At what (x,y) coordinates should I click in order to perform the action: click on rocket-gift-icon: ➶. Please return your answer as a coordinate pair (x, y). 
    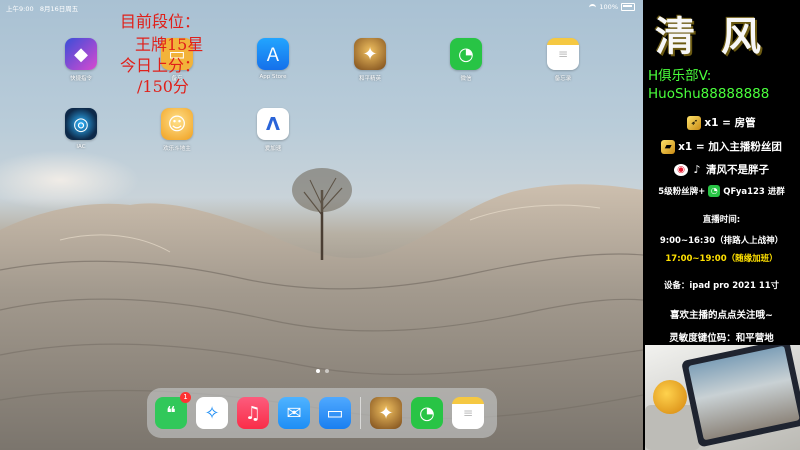
    Looking at the image, I should click on (694, 122).